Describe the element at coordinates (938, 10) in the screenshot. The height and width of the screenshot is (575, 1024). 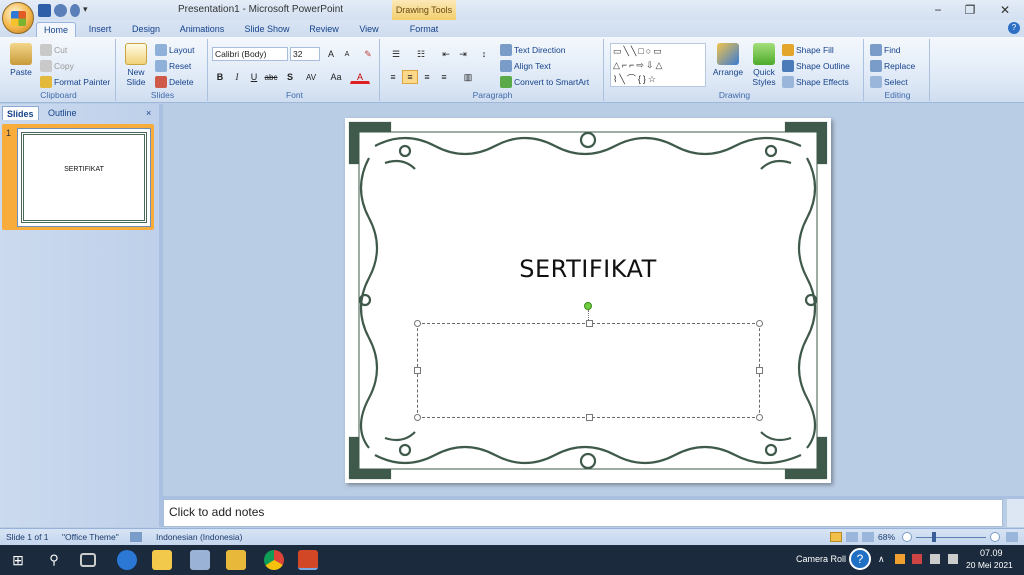
I see `minimize-button: −` at that location.